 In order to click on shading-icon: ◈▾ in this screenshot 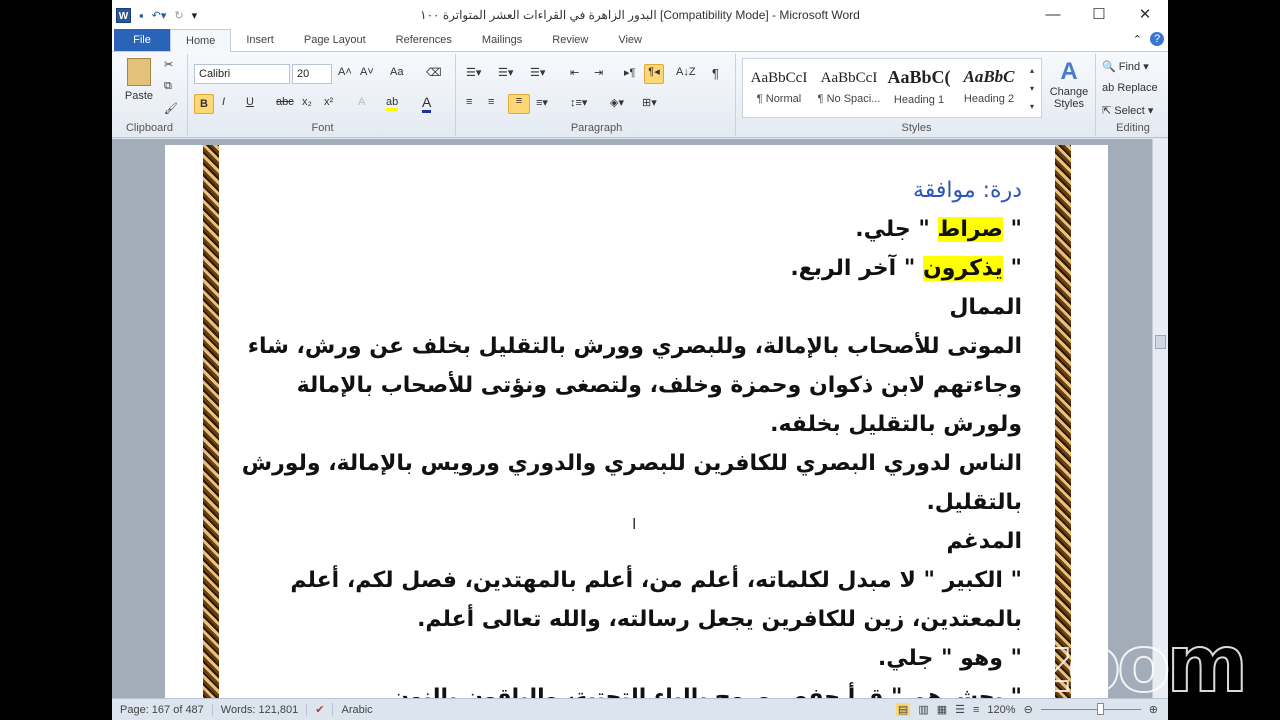, I will do `click(617, 102)`.